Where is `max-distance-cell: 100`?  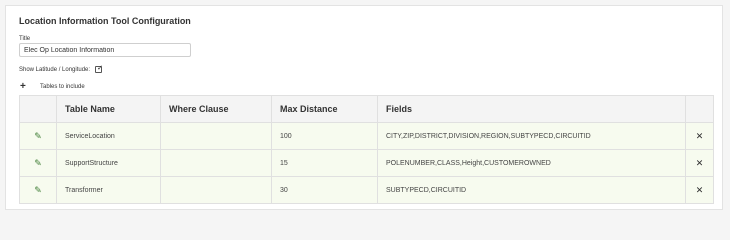
max-distance-cell: 100 is located at coordinates (324, 136).